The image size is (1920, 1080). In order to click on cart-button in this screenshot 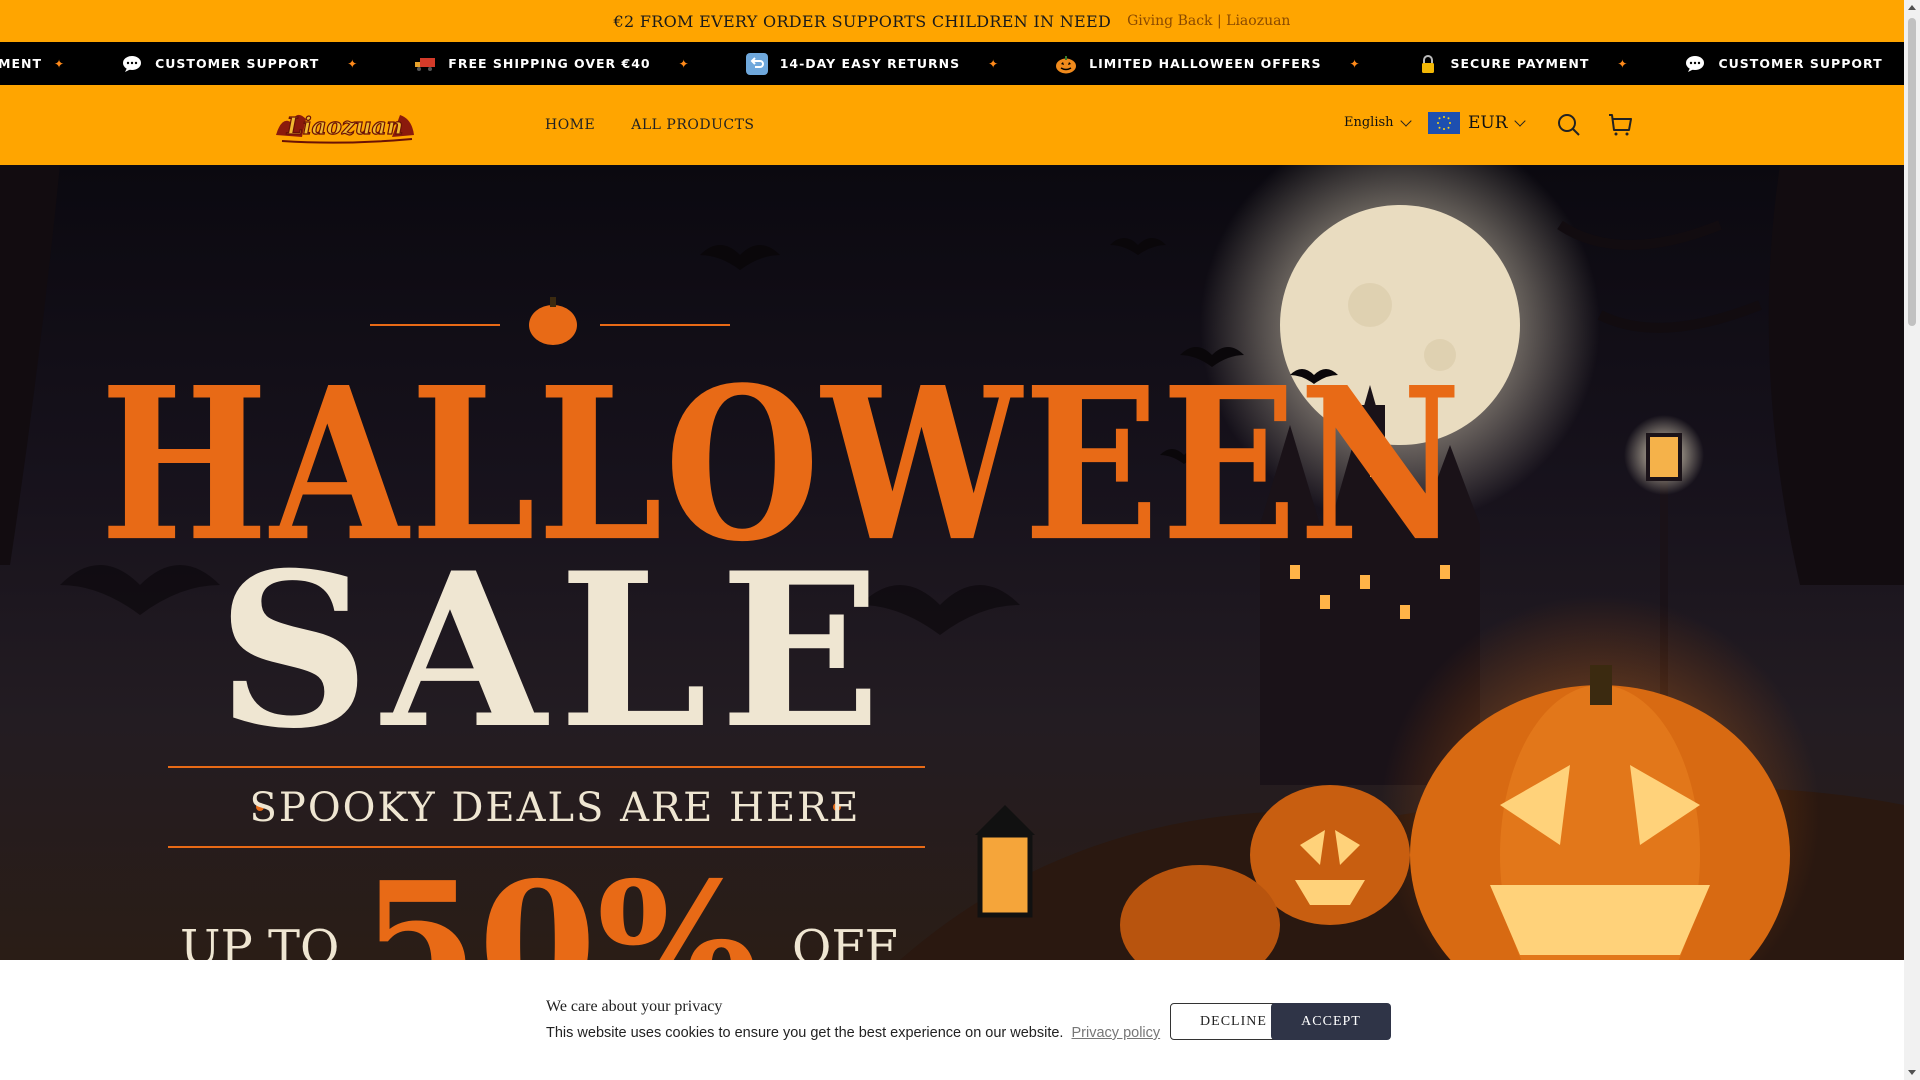, I will do `click(1620, 125)`.